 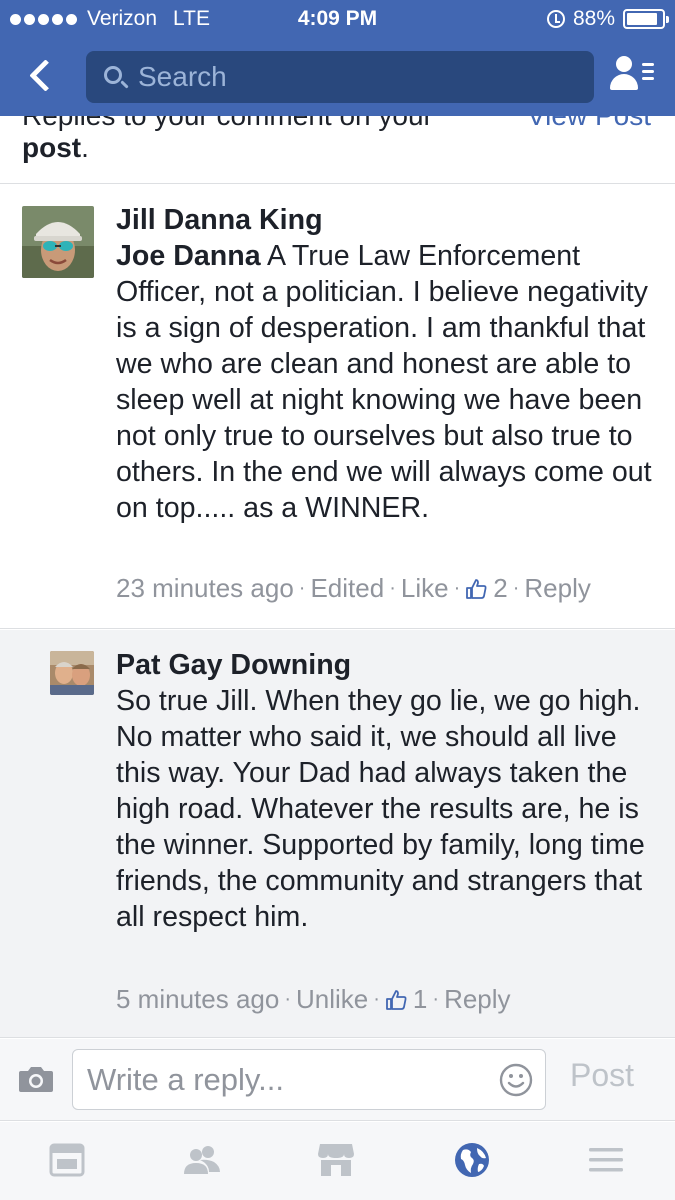 I want to click on reply-composer: Post, so click(x=337, y=1080).